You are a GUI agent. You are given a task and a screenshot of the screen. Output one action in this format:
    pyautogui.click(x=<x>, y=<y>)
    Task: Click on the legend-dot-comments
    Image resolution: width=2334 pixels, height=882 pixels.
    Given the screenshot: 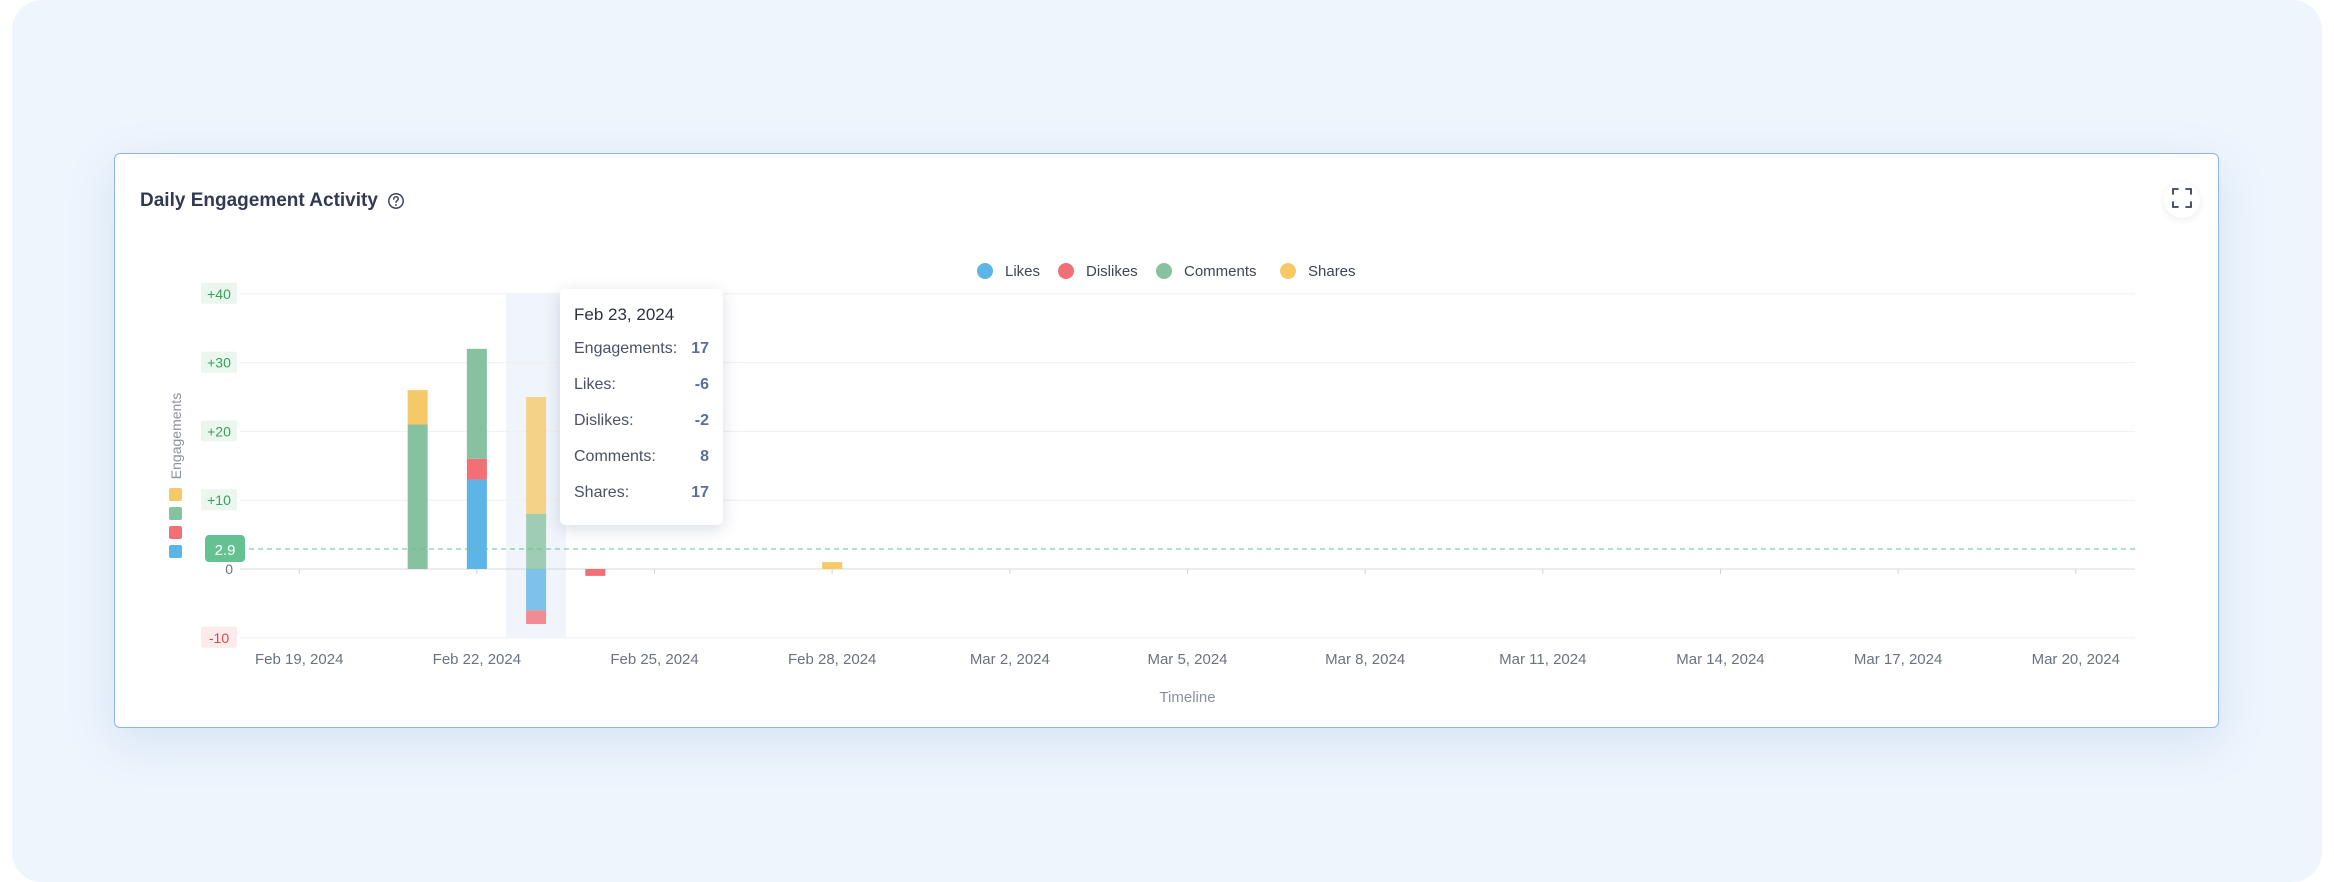 What is the action you would take?
    pyautogui.click(x=1164, y=271)
    